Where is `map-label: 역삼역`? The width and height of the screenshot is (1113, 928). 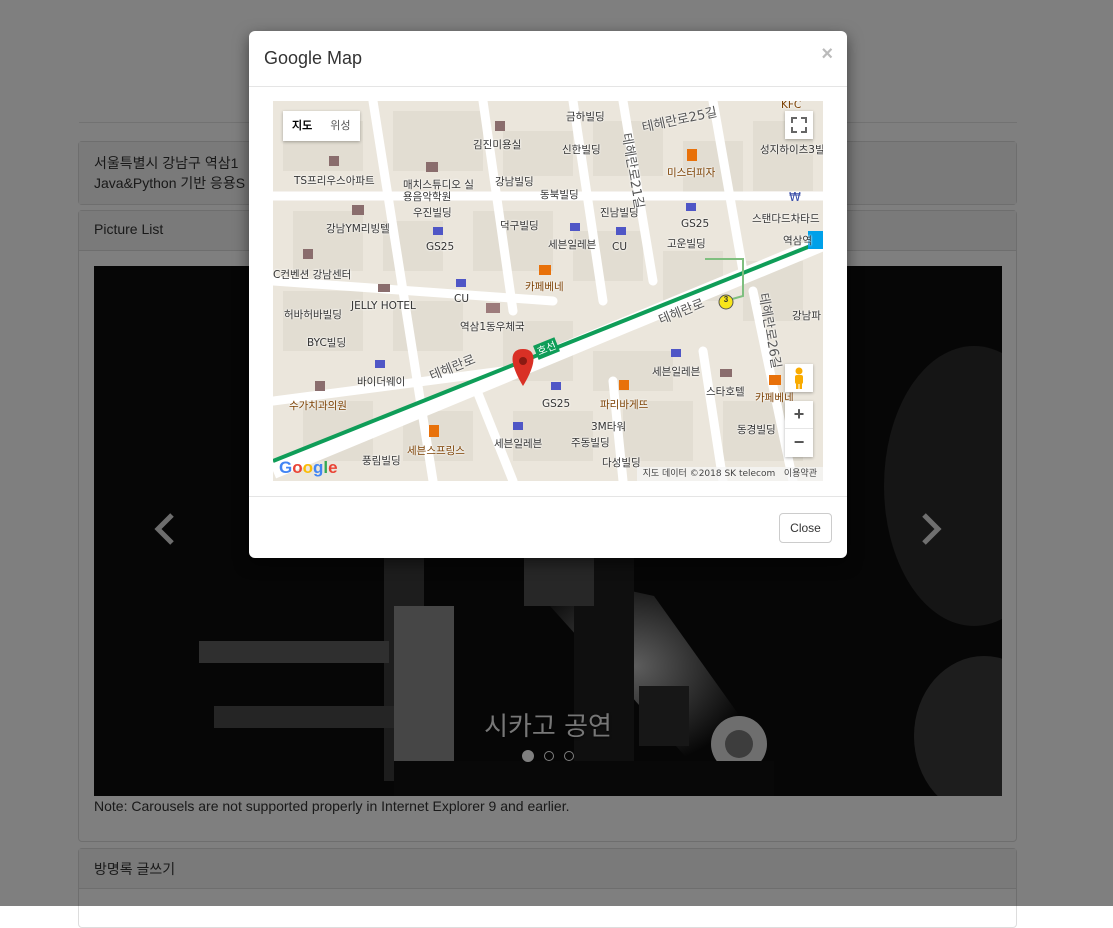
map-label: 역삼역 is located at coordinates (797, 241).